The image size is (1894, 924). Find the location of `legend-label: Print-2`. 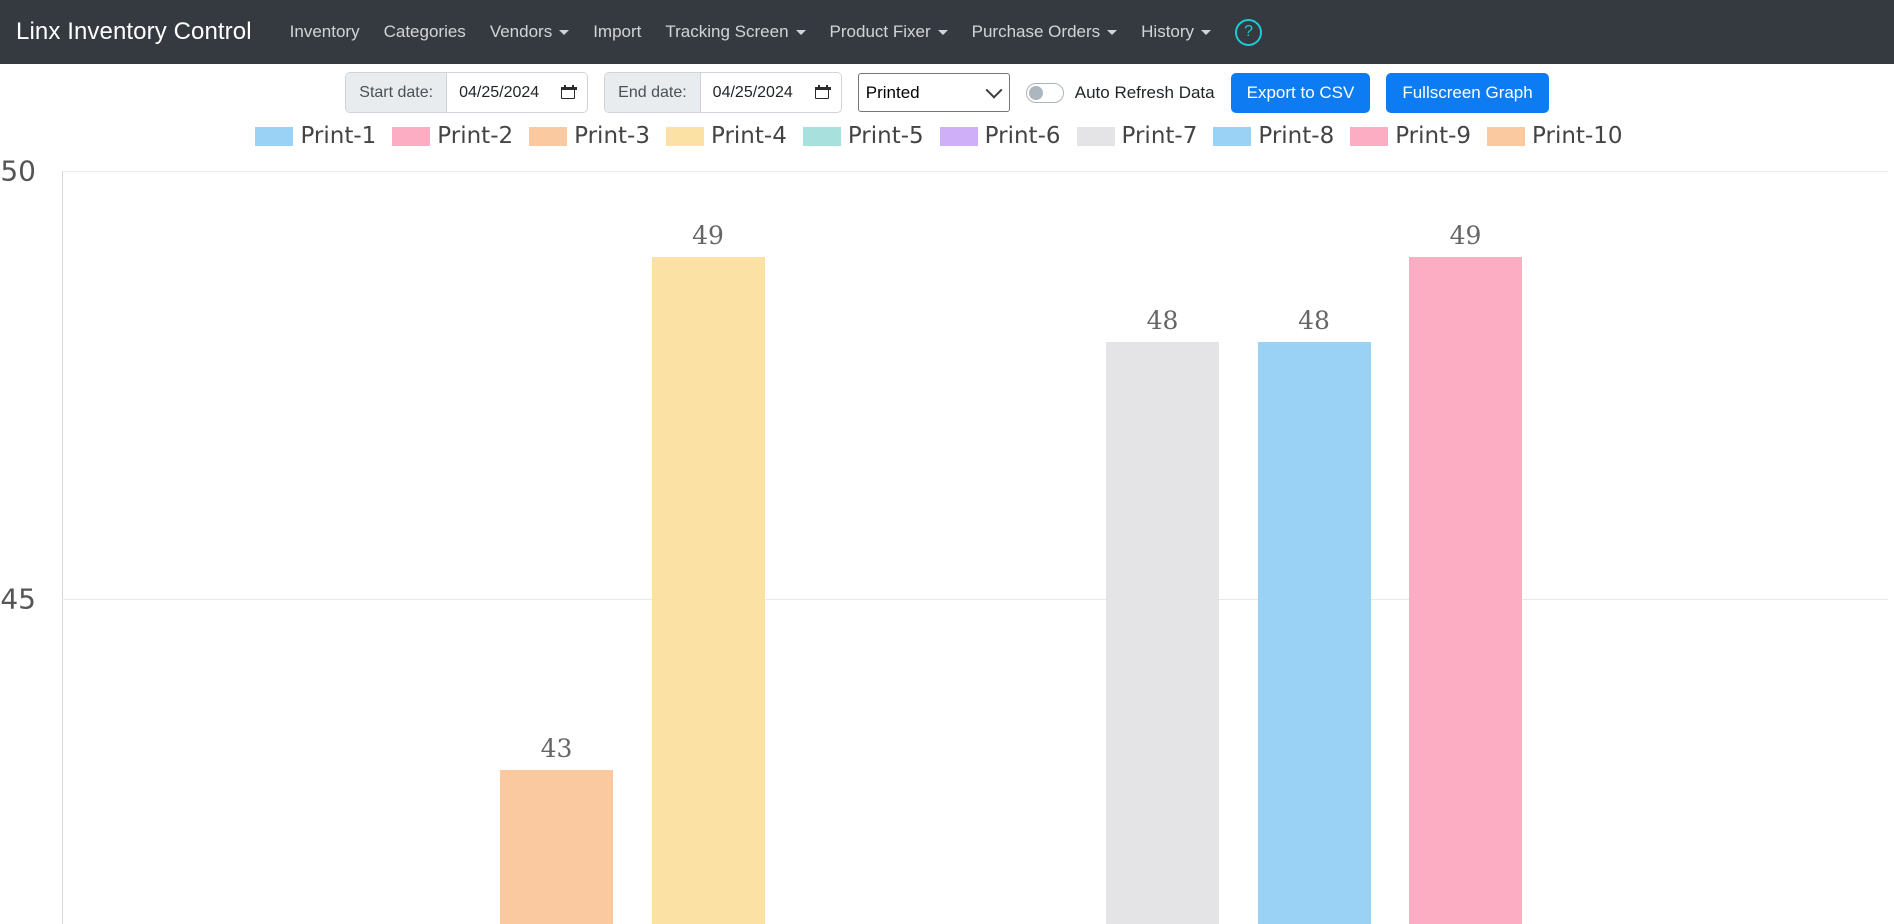

legend-label: Print-2 is located at coordinates (475, 136).